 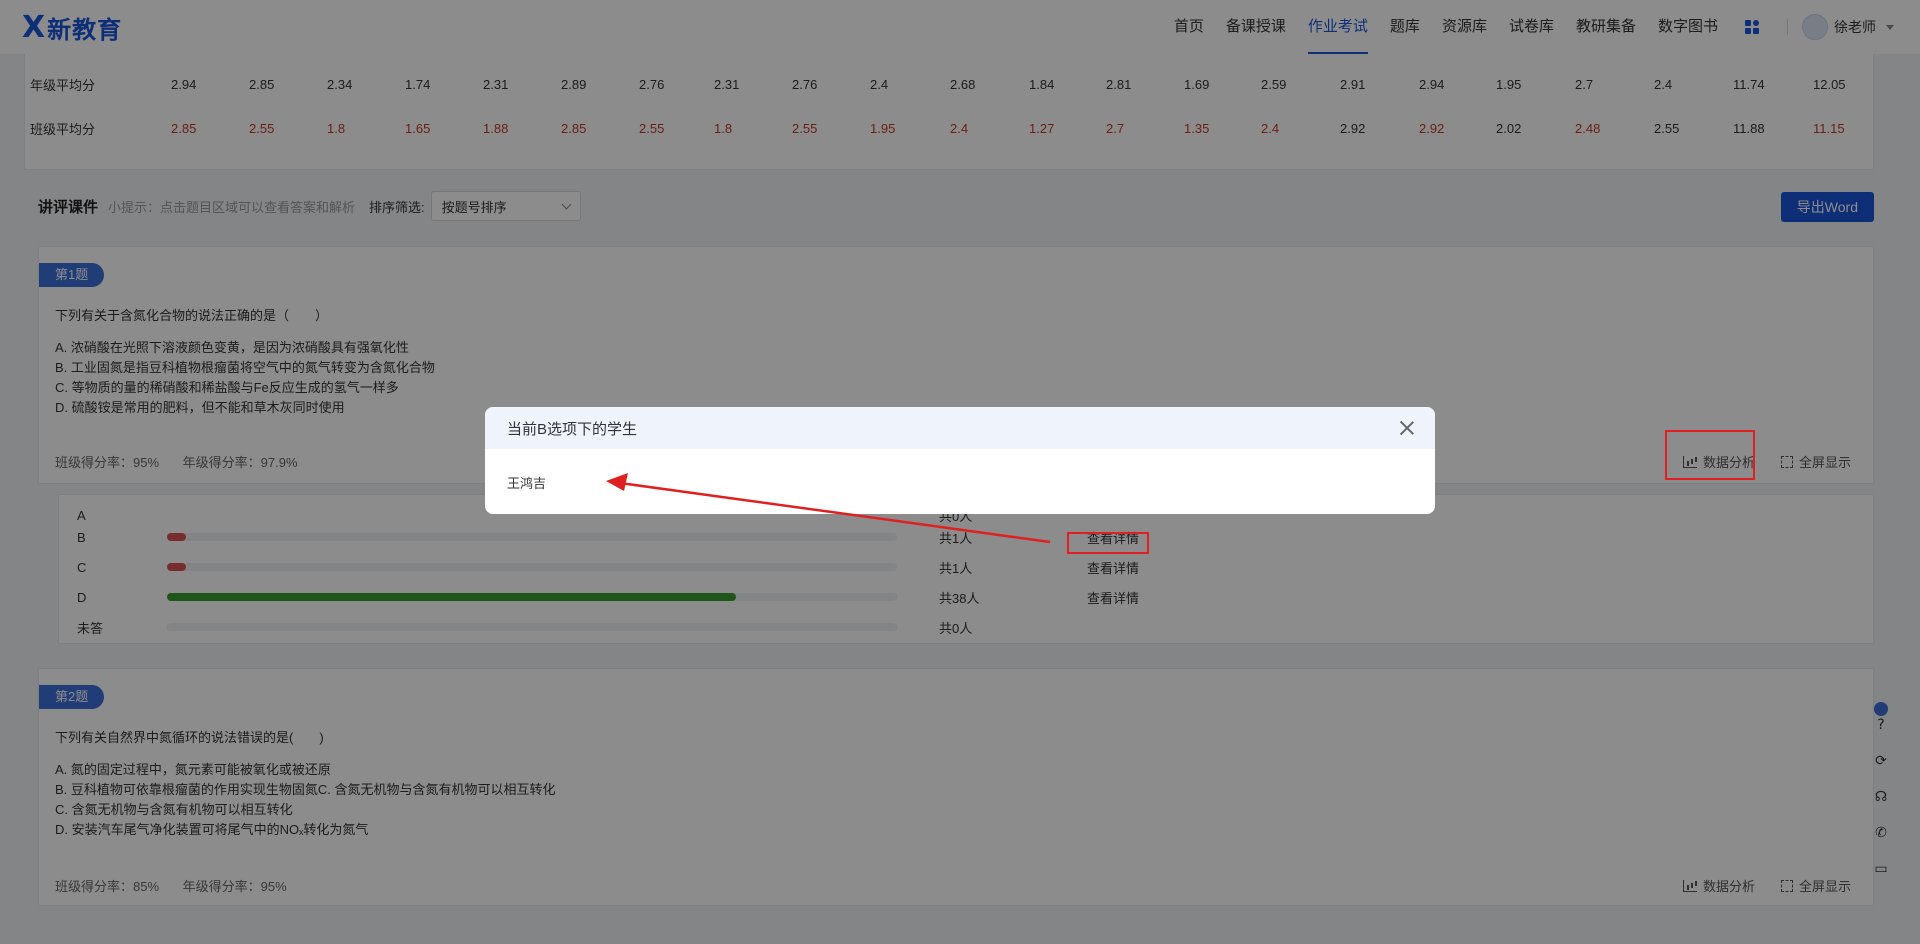 I want to click on students-modal: 当前B选项下的学生 王鸿吉, so click(x=960, y=460).